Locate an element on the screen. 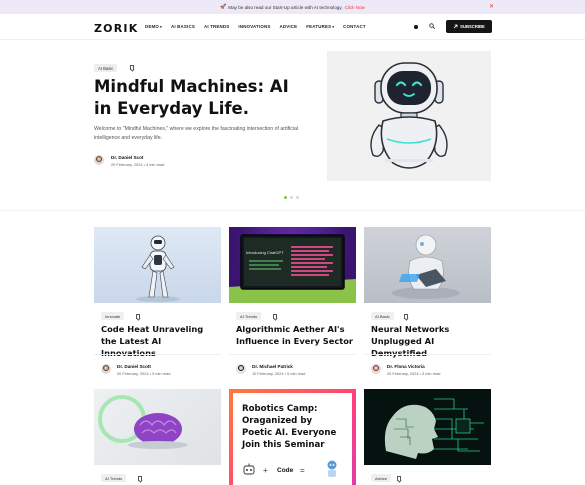 The width and height of the screenshot is (585, 485). announcement-link: Click Now is located at coordinates (355, 7).